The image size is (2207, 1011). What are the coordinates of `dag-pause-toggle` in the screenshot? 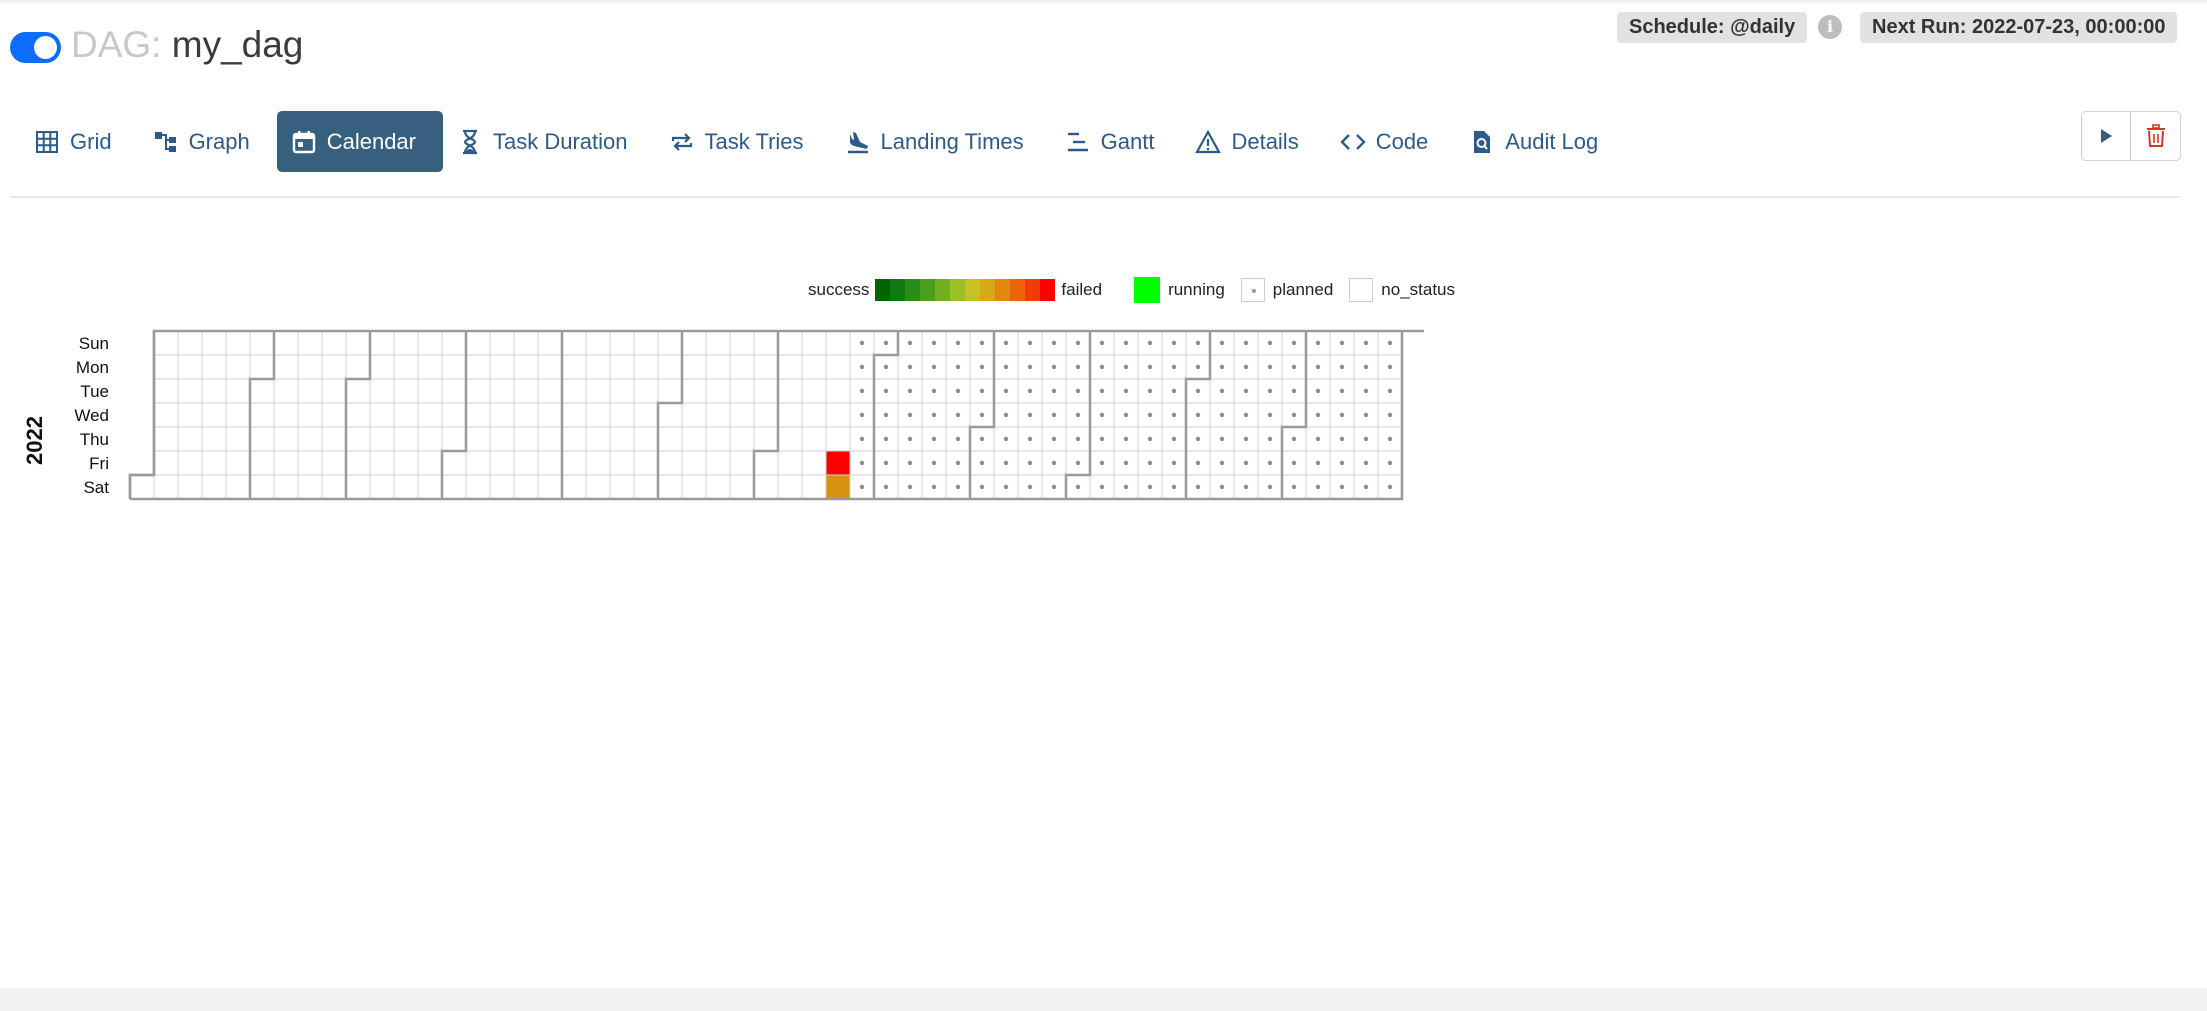 It's located at (35, 47).